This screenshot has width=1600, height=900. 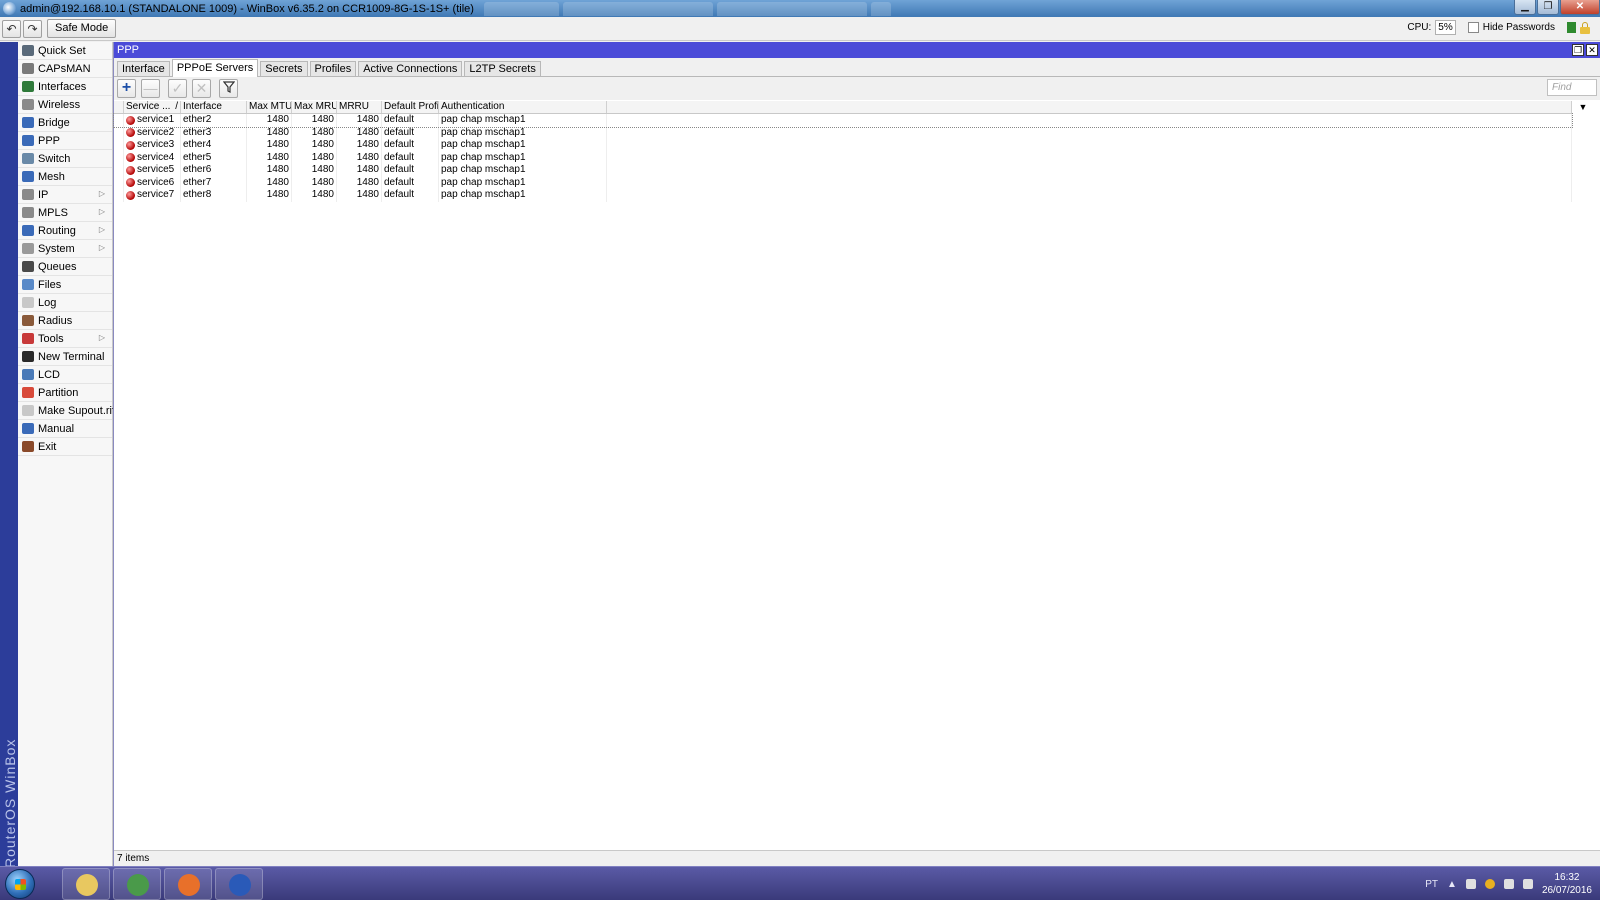 What do you see at coordinates (130, 145) in the screenshot?
I see `pppoe-server-icon` at bounding box center [130, 145].